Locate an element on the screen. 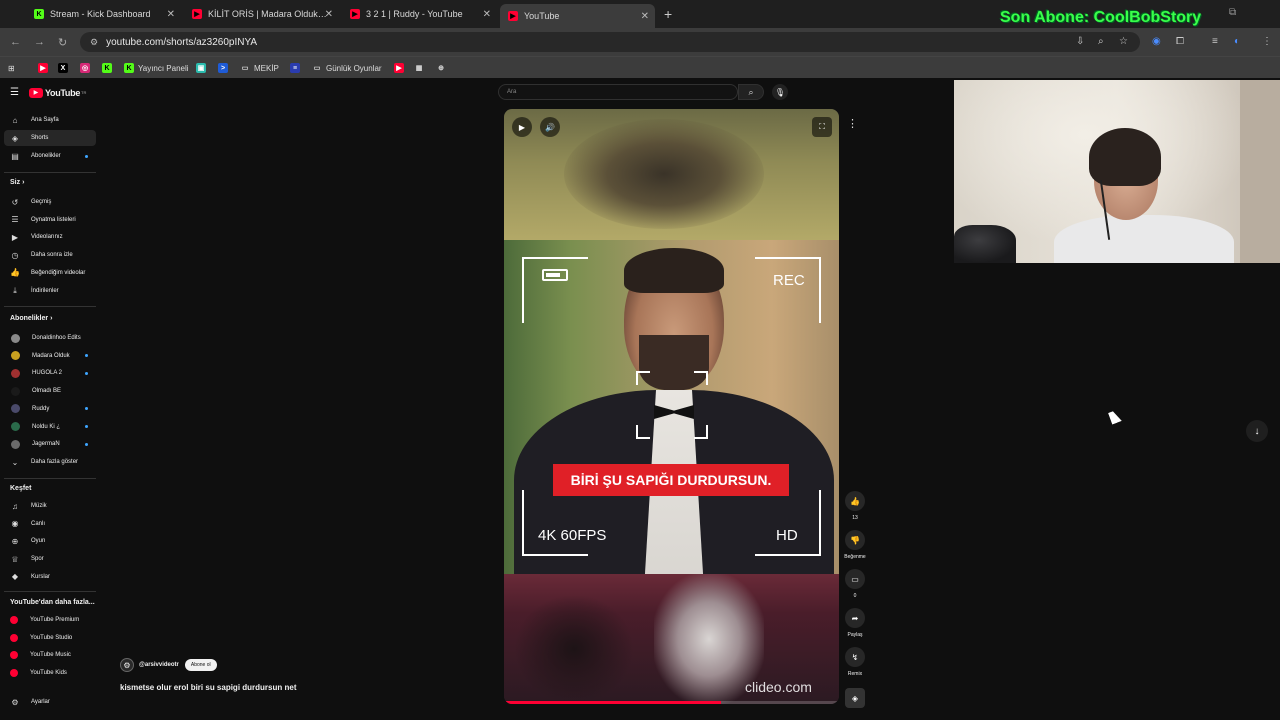  sidebar-item: HUGOLA 2 is located at coordinates (50, 373).